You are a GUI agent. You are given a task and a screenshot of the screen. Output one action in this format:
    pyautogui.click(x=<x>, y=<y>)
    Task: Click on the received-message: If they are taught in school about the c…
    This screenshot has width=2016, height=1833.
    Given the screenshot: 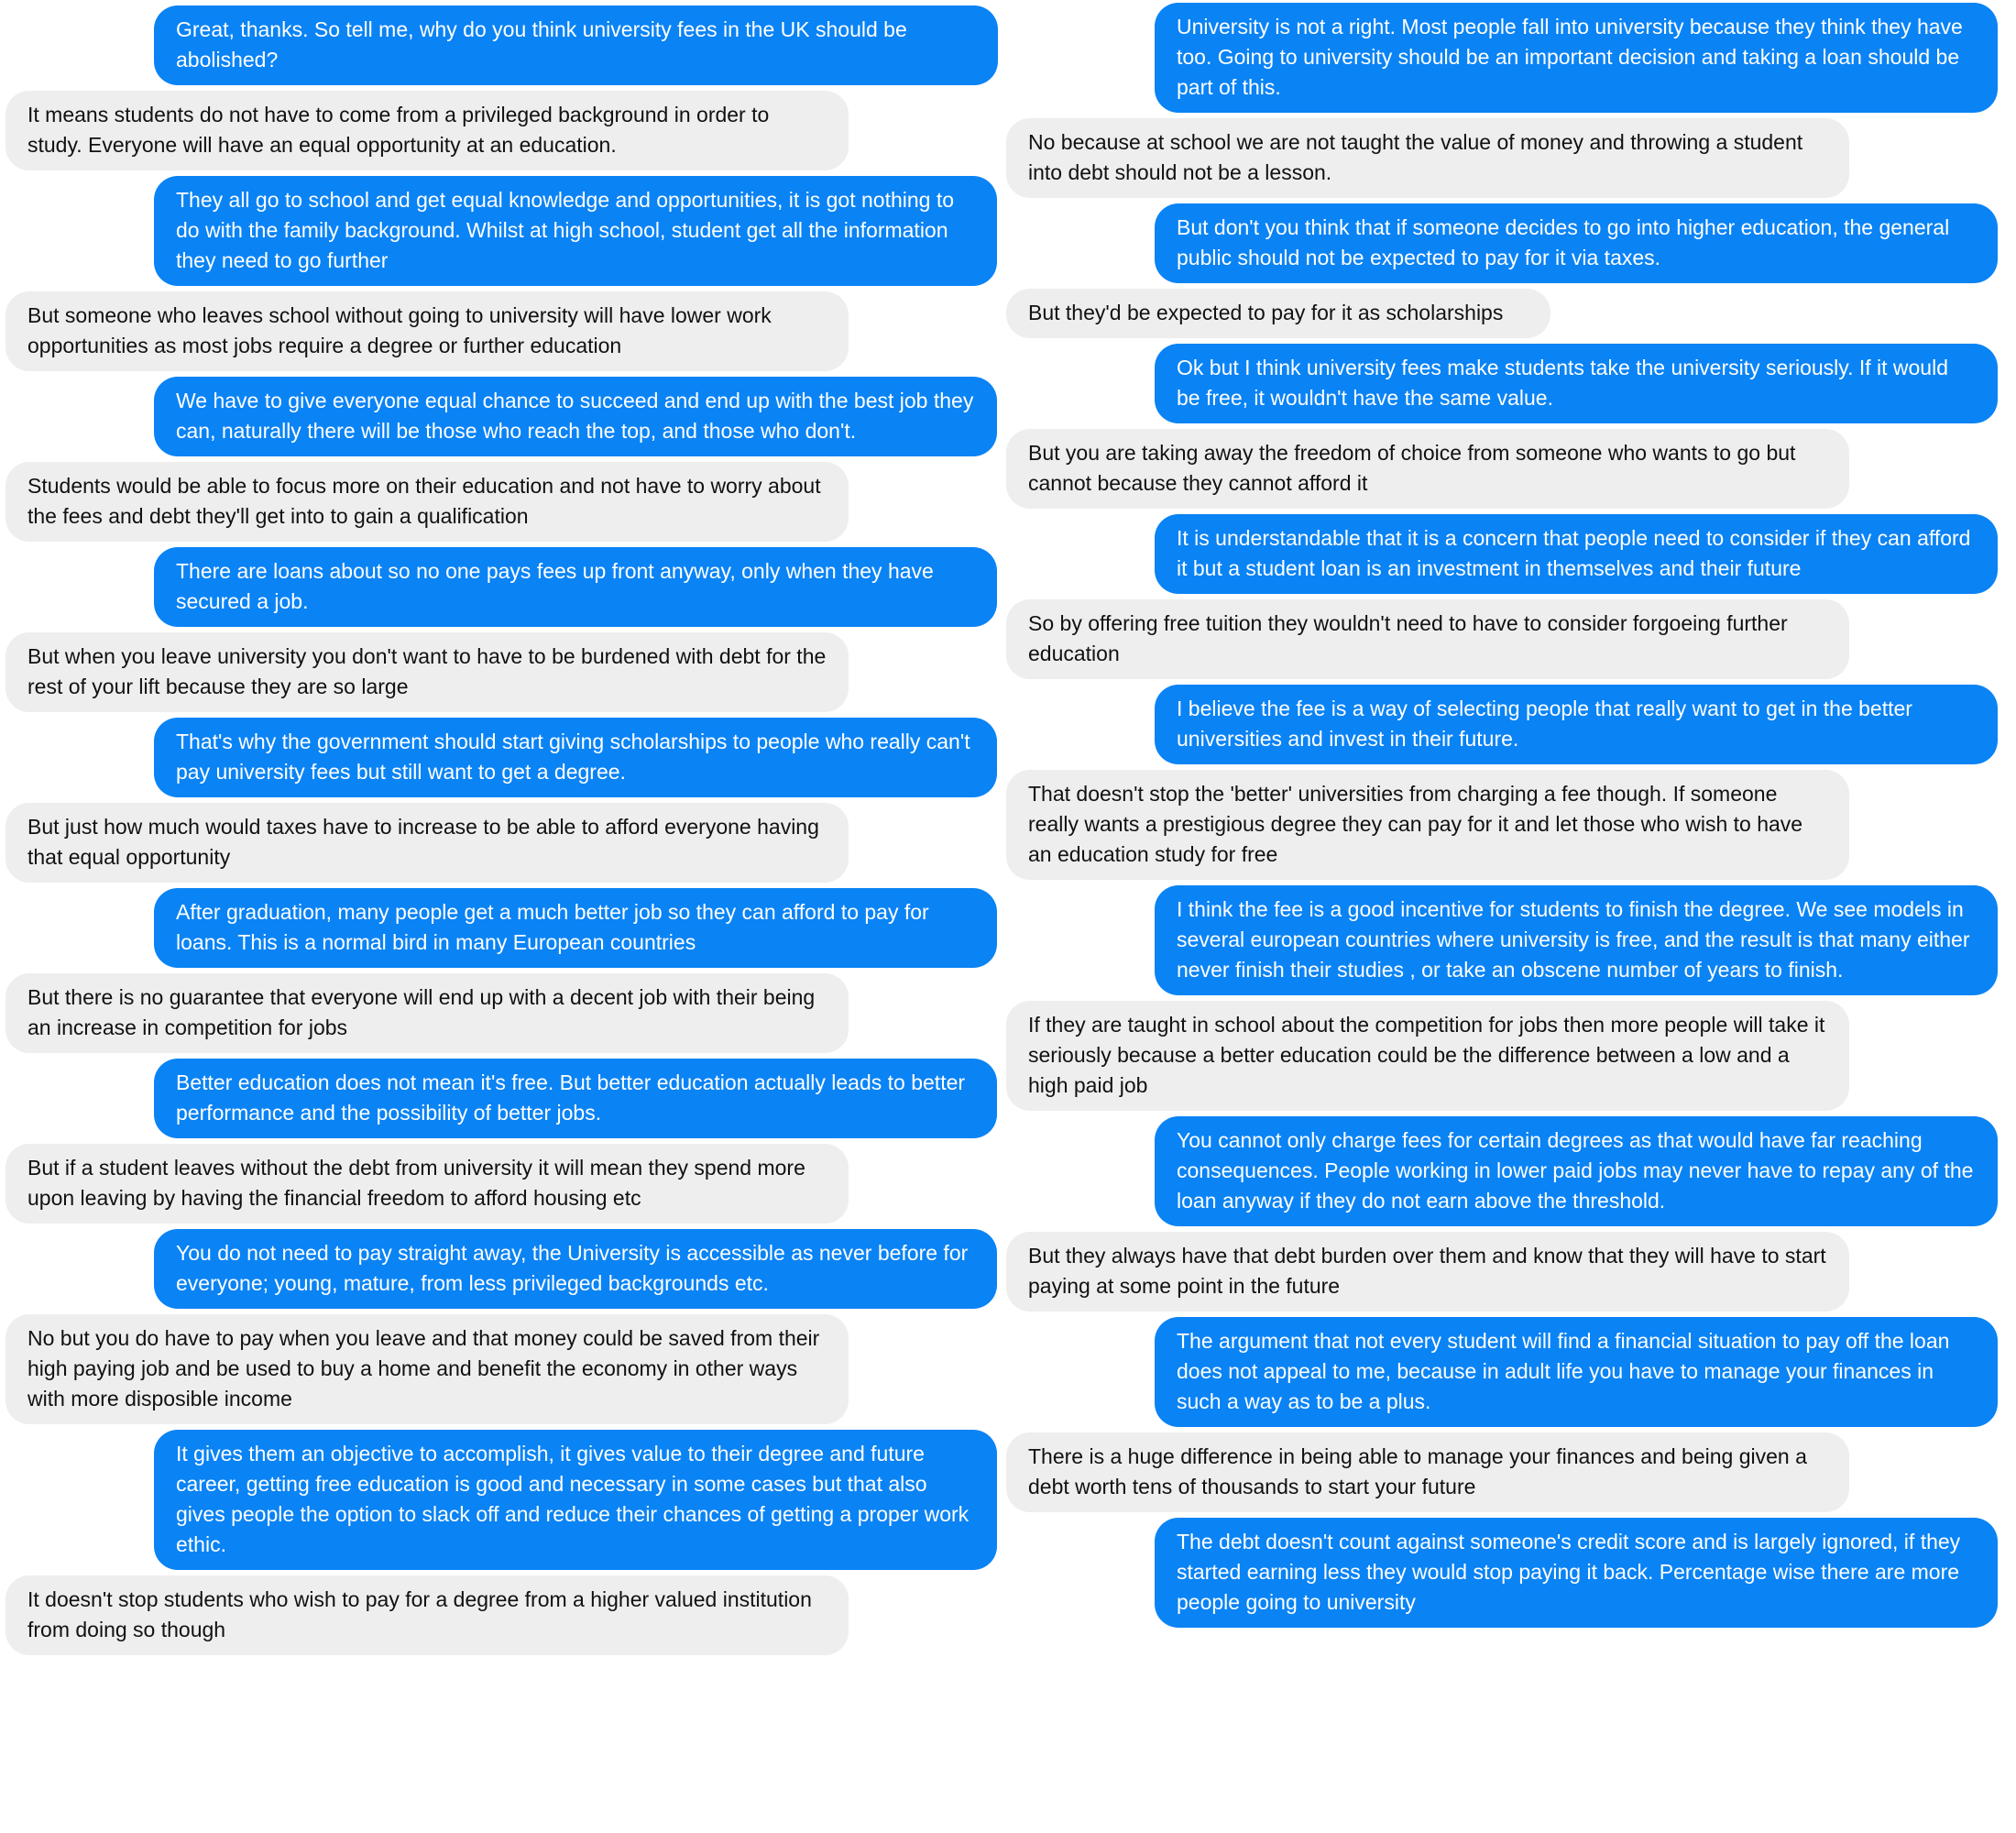 What is the action you would take?
    pyautogui.click(x=1427, y=1056)
    